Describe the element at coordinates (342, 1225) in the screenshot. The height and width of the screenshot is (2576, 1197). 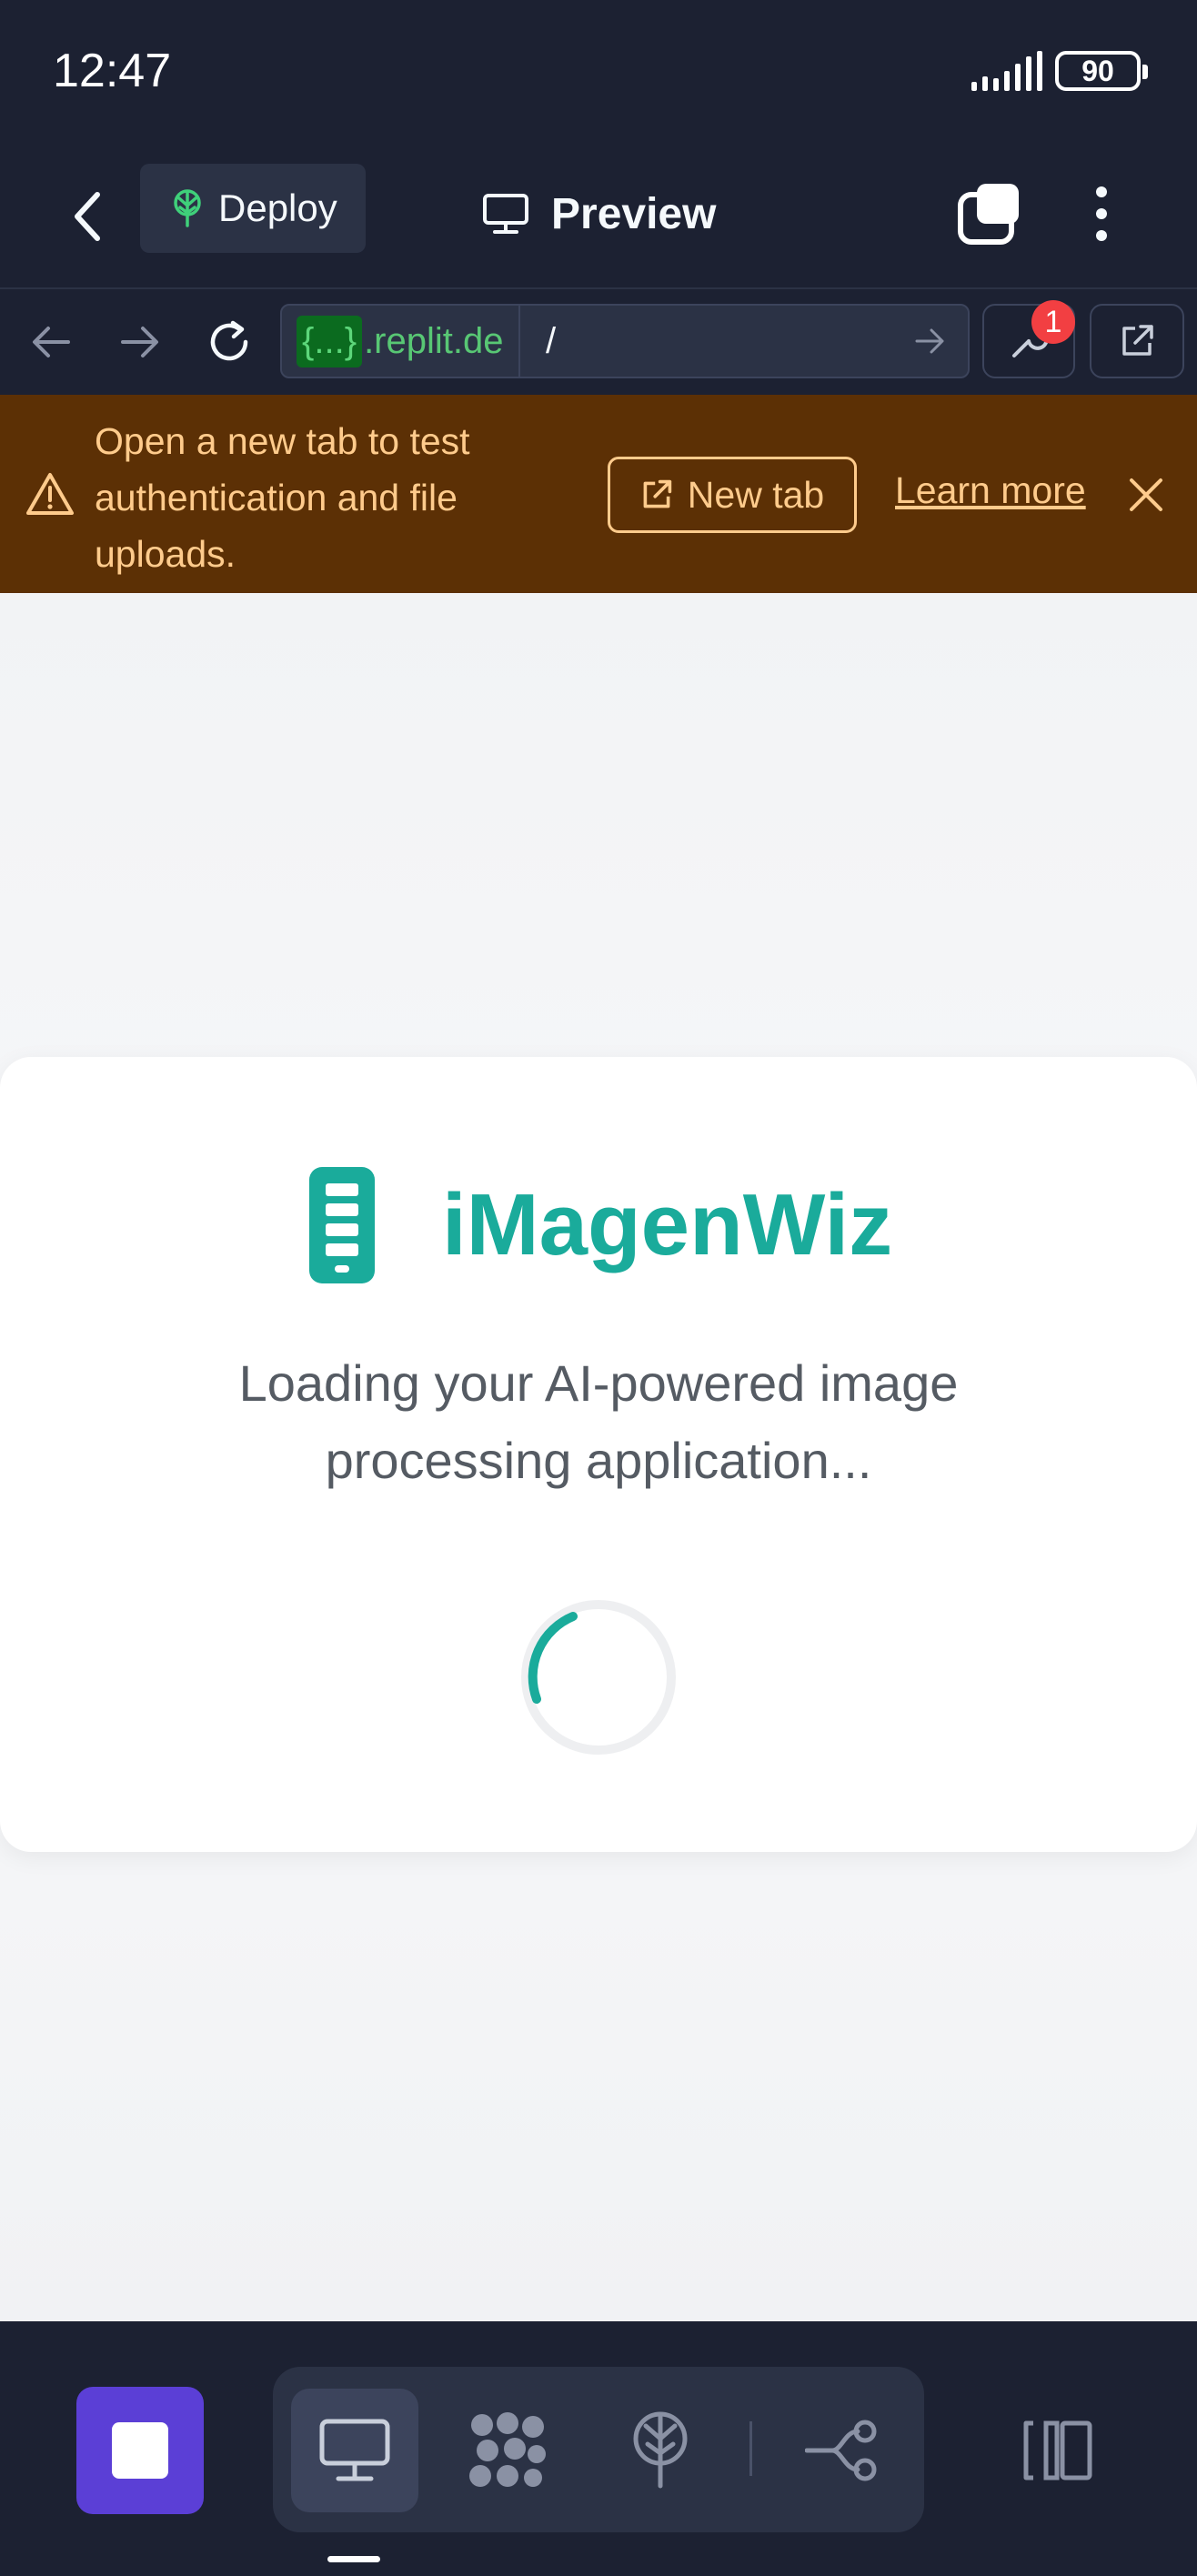
I see `phone-logo-icon` at that location.